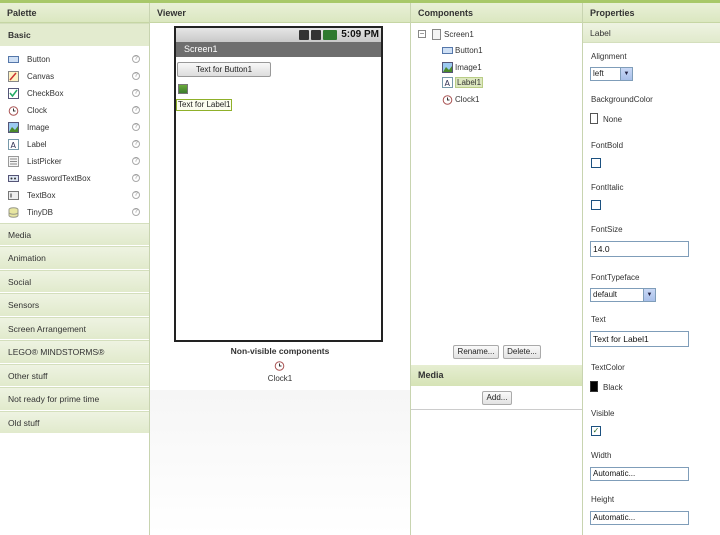 The width and height of the screenshot is (720, 535). I want to click on palette-section-lego-mindstorms: LEGO® MINDSTORMS®, so click(74, 352).